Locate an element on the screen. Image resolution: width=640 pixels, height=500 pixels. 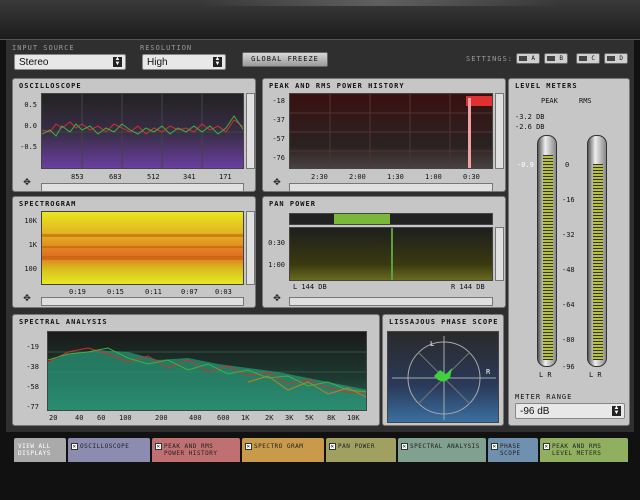
resolution-label: RESOLUTION is located at coordinates (166, 48).